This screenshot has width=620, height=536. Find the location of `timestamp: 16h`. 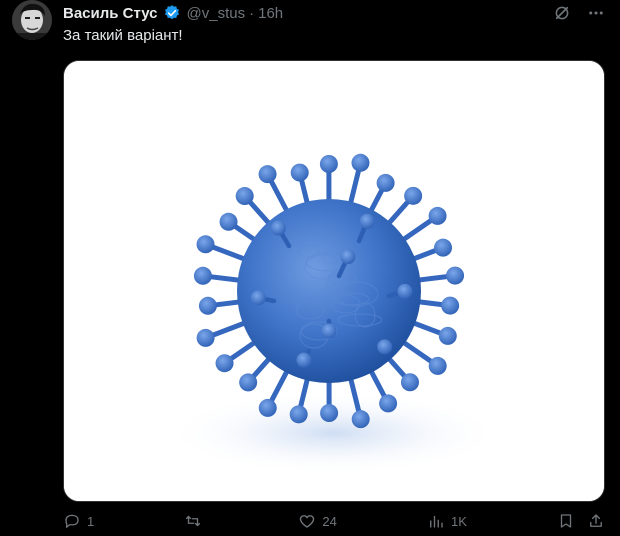

timestamp: 16h is located at coordinates (270, 13).